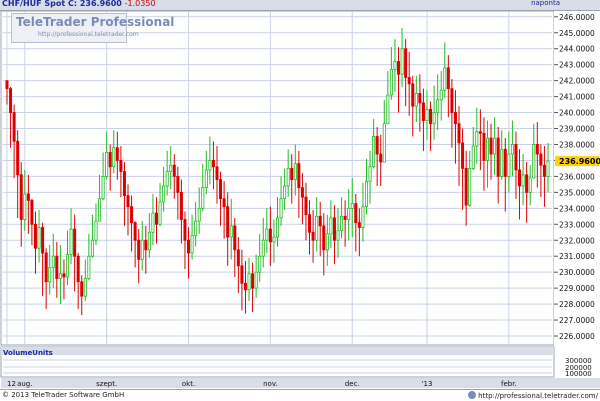  Describe the element at coordinates (300, 5) in the screenshot. I see `chart-header: CHF/HUF Spot C: 236.9600 -1.0350 naponta` at that location.